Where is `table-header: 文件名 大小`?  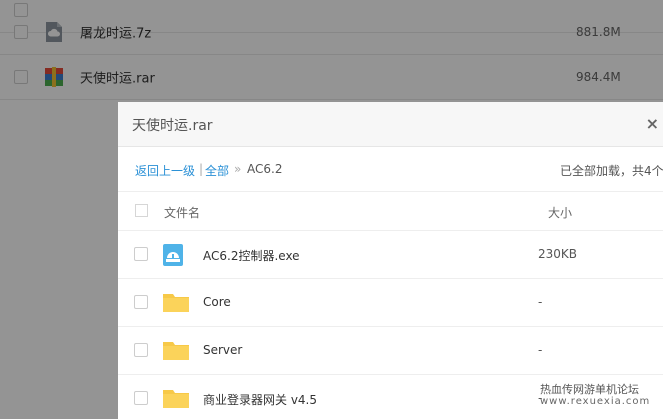
table-header: 文件名 大小 is located at coordinates (390, 211).